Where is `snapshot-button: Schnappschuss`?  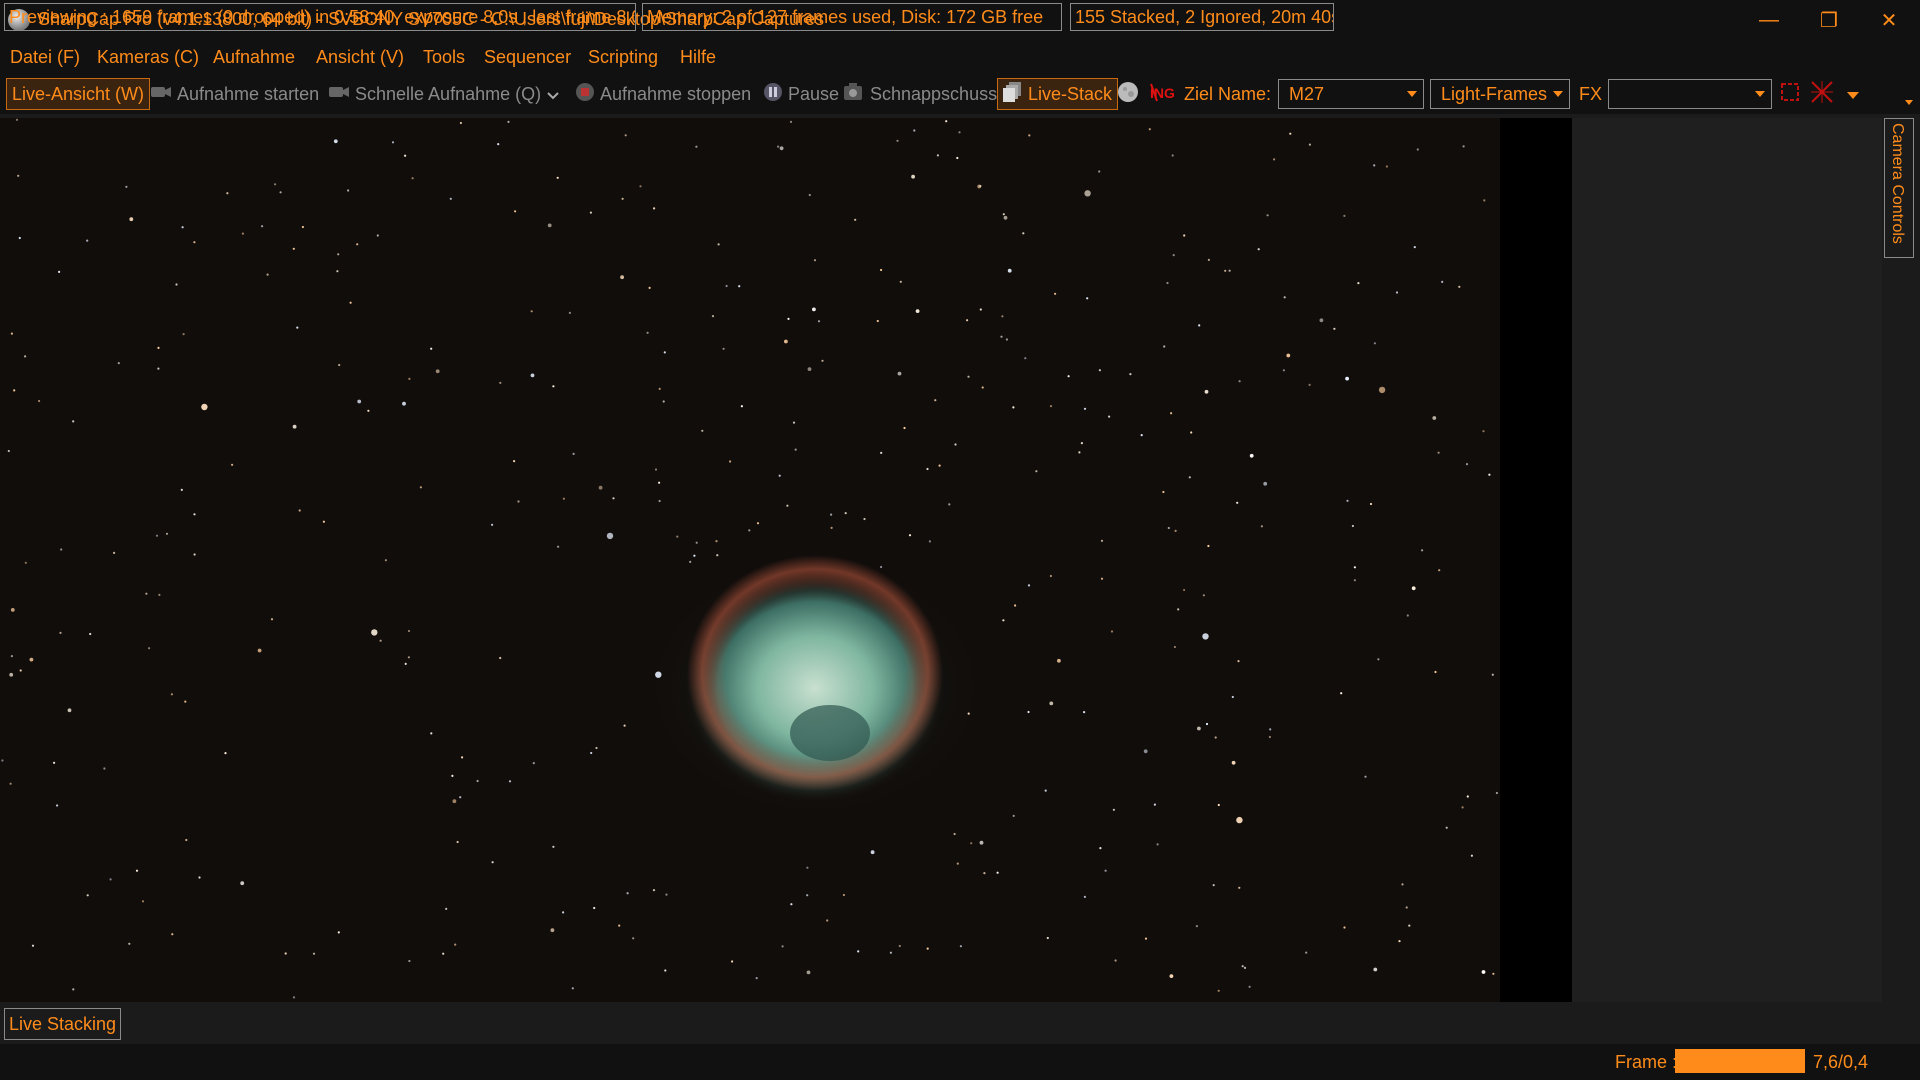
snapshot-button: Schnappschuss is located at coordinates (920, 94).